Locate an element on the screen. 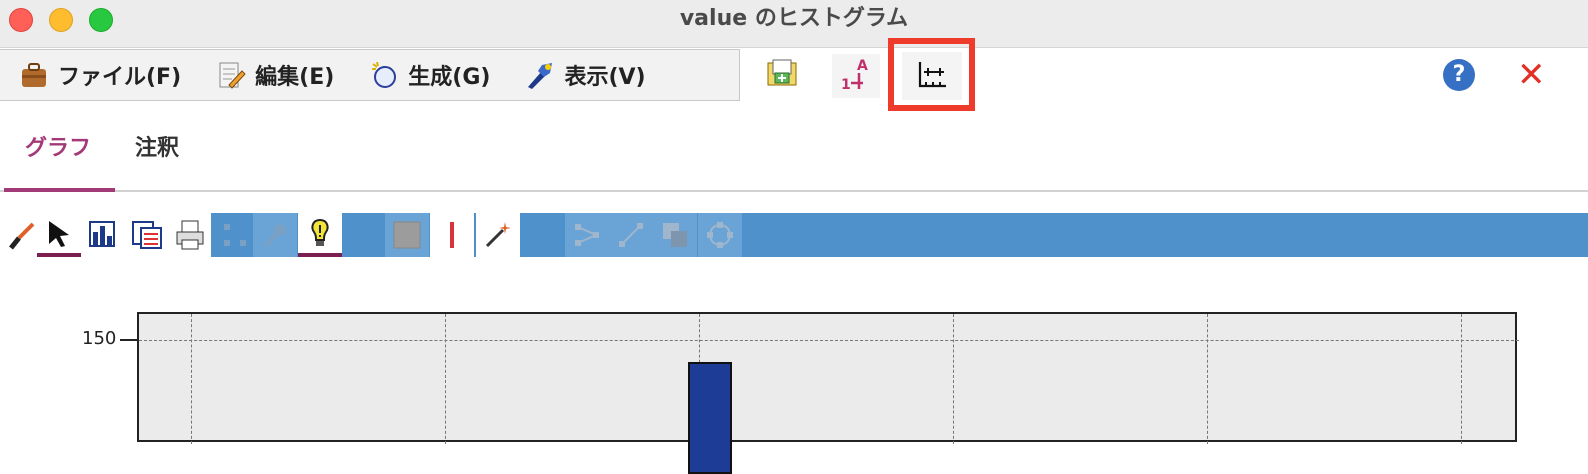  grid-line-h is located at coordinates (829, 340).